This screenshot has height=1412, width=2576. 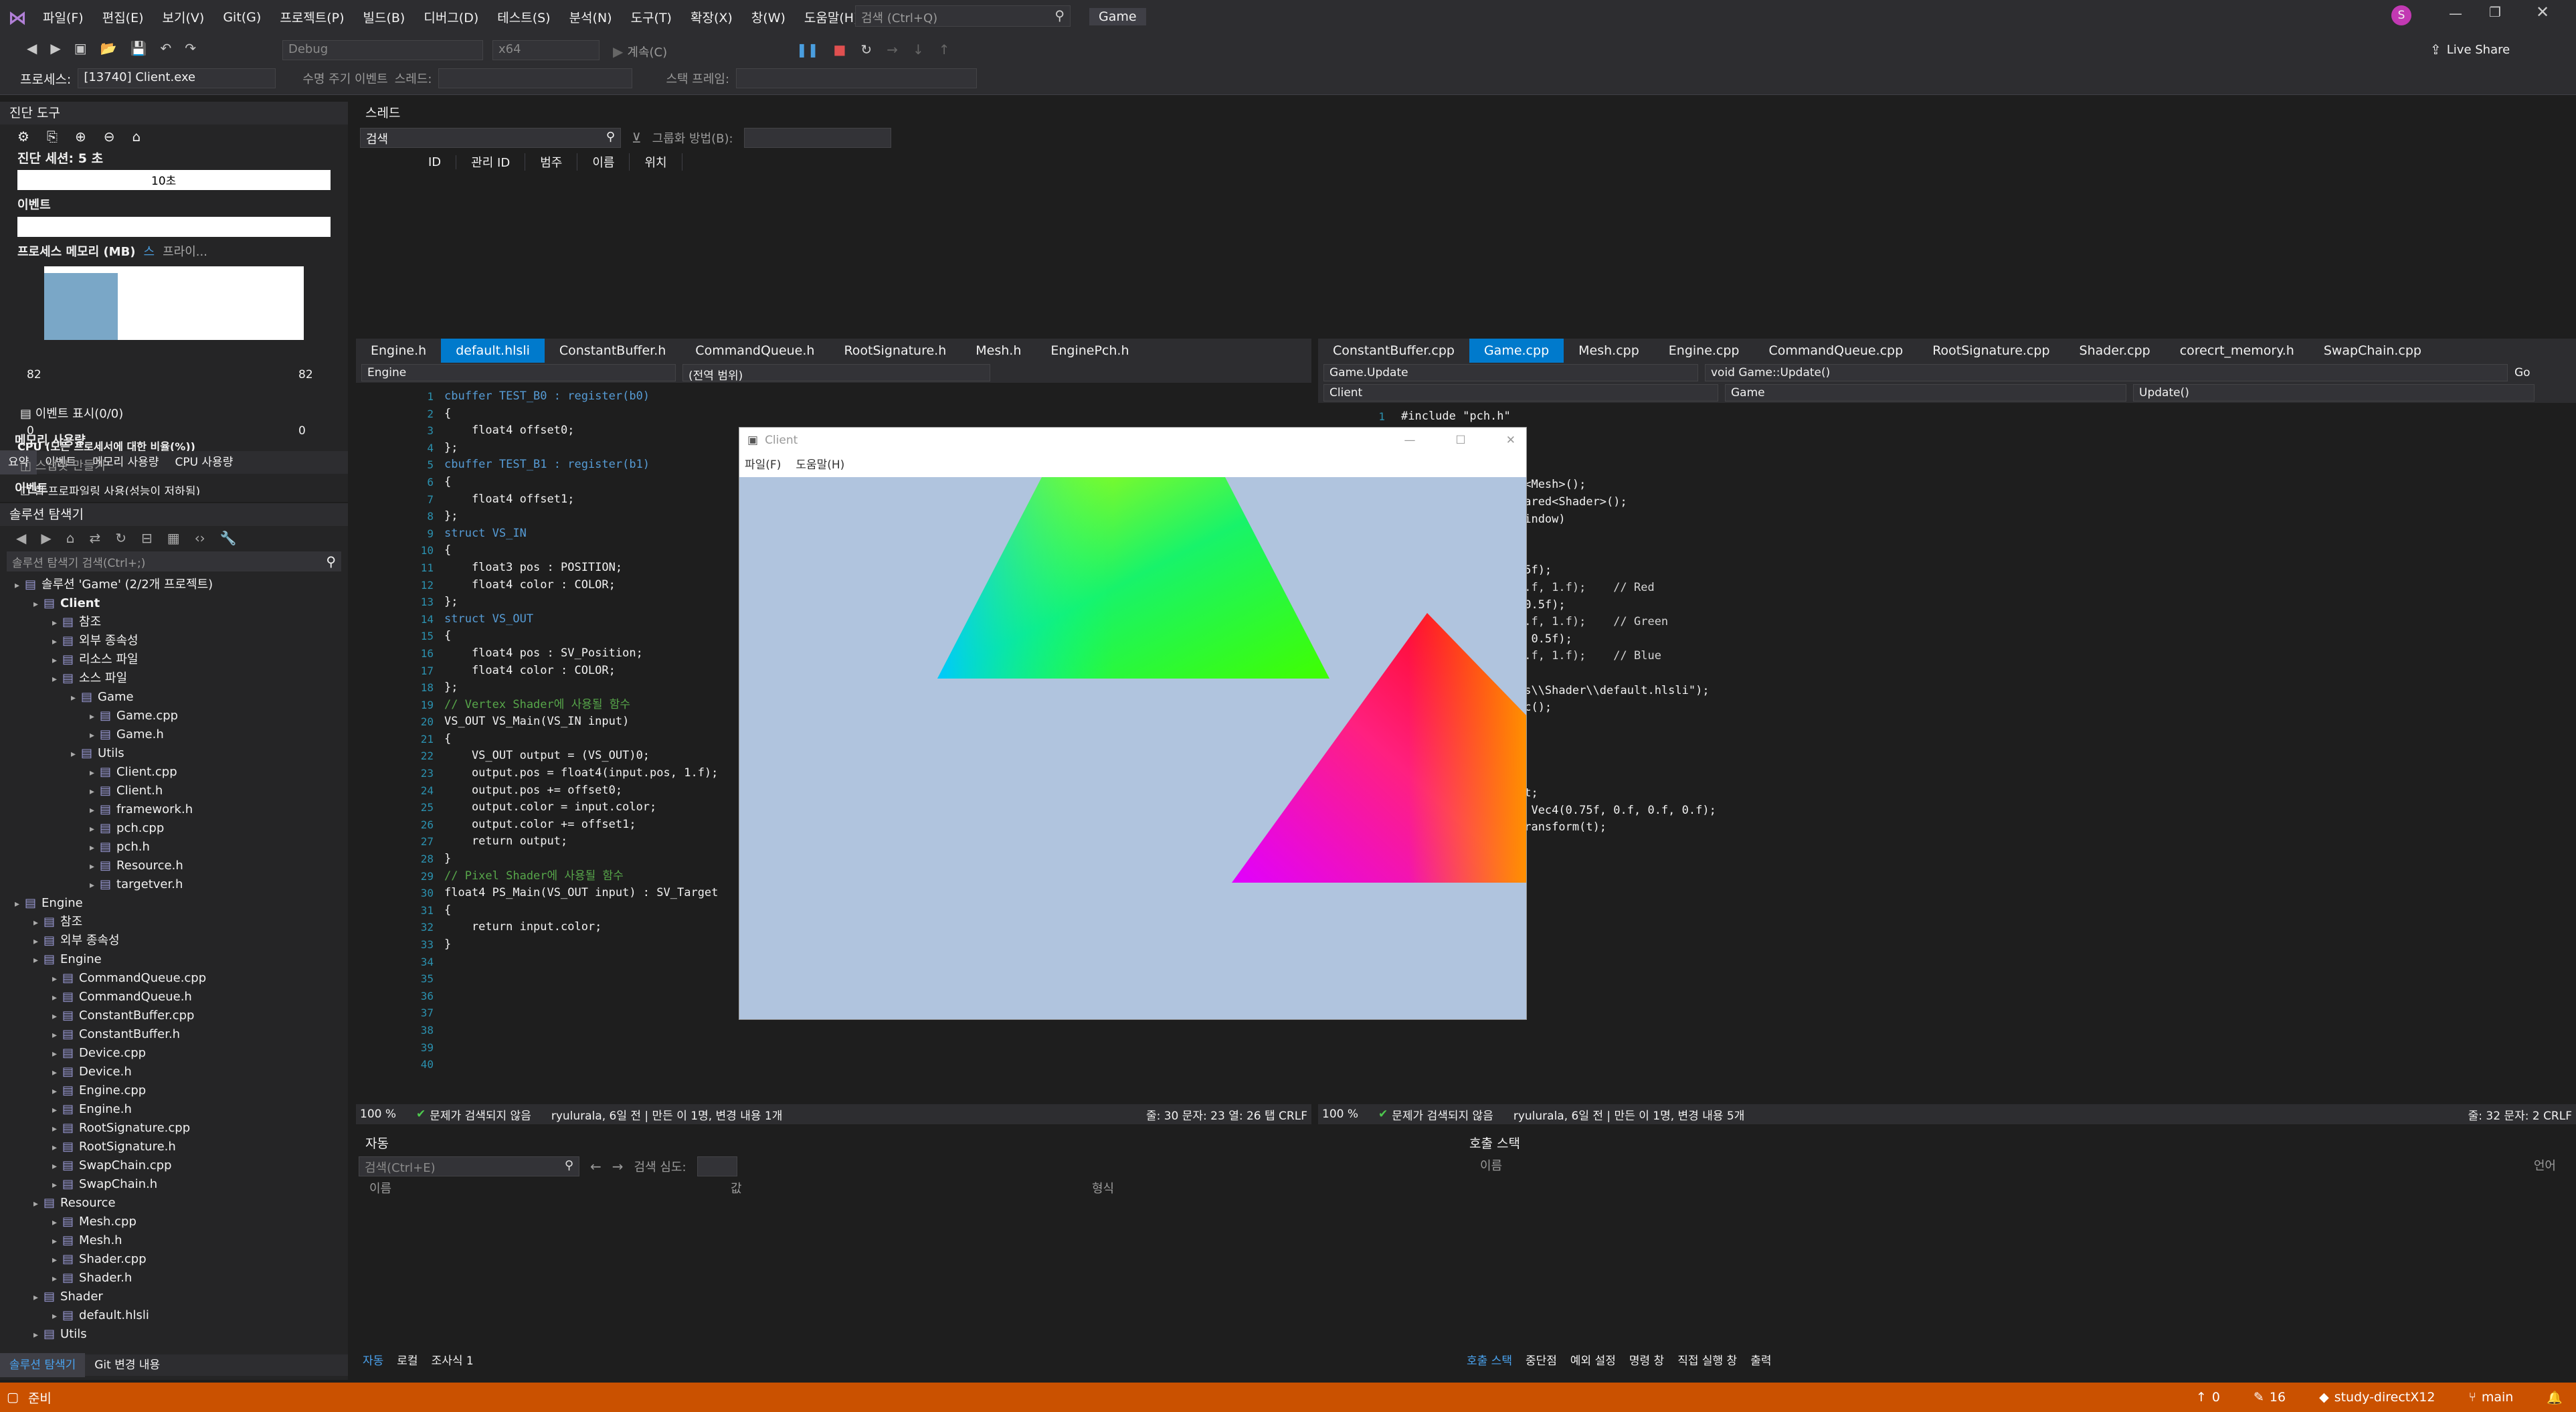 What do you see at coordinates (176, 1072) in the screenshot?
I see `tree-item: ▸ ▤ Device.h` at bounding box center [176, 1072].